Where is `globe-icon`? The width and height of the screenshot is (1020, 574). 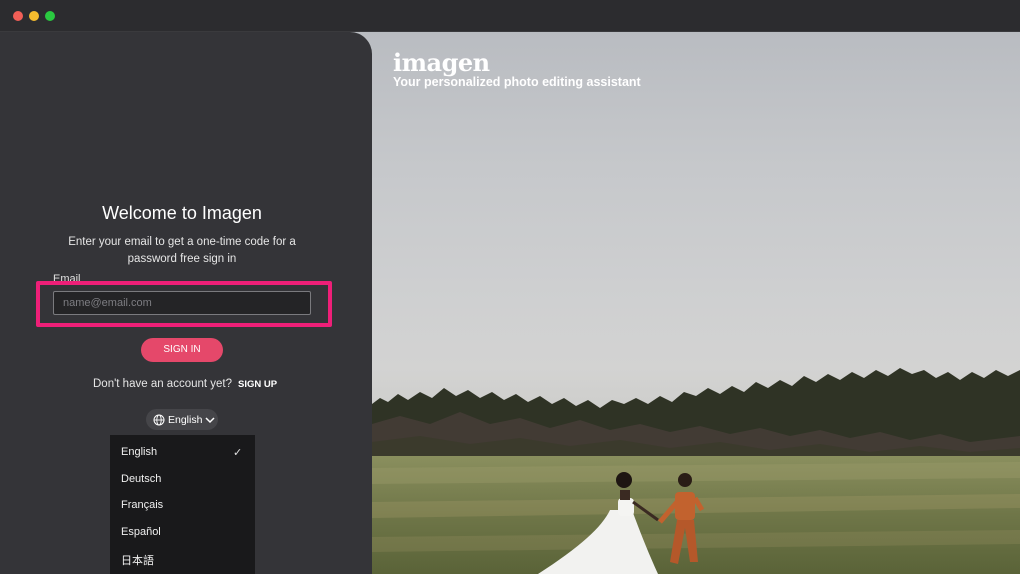 globe-icon is located at coordinates (159, 420).